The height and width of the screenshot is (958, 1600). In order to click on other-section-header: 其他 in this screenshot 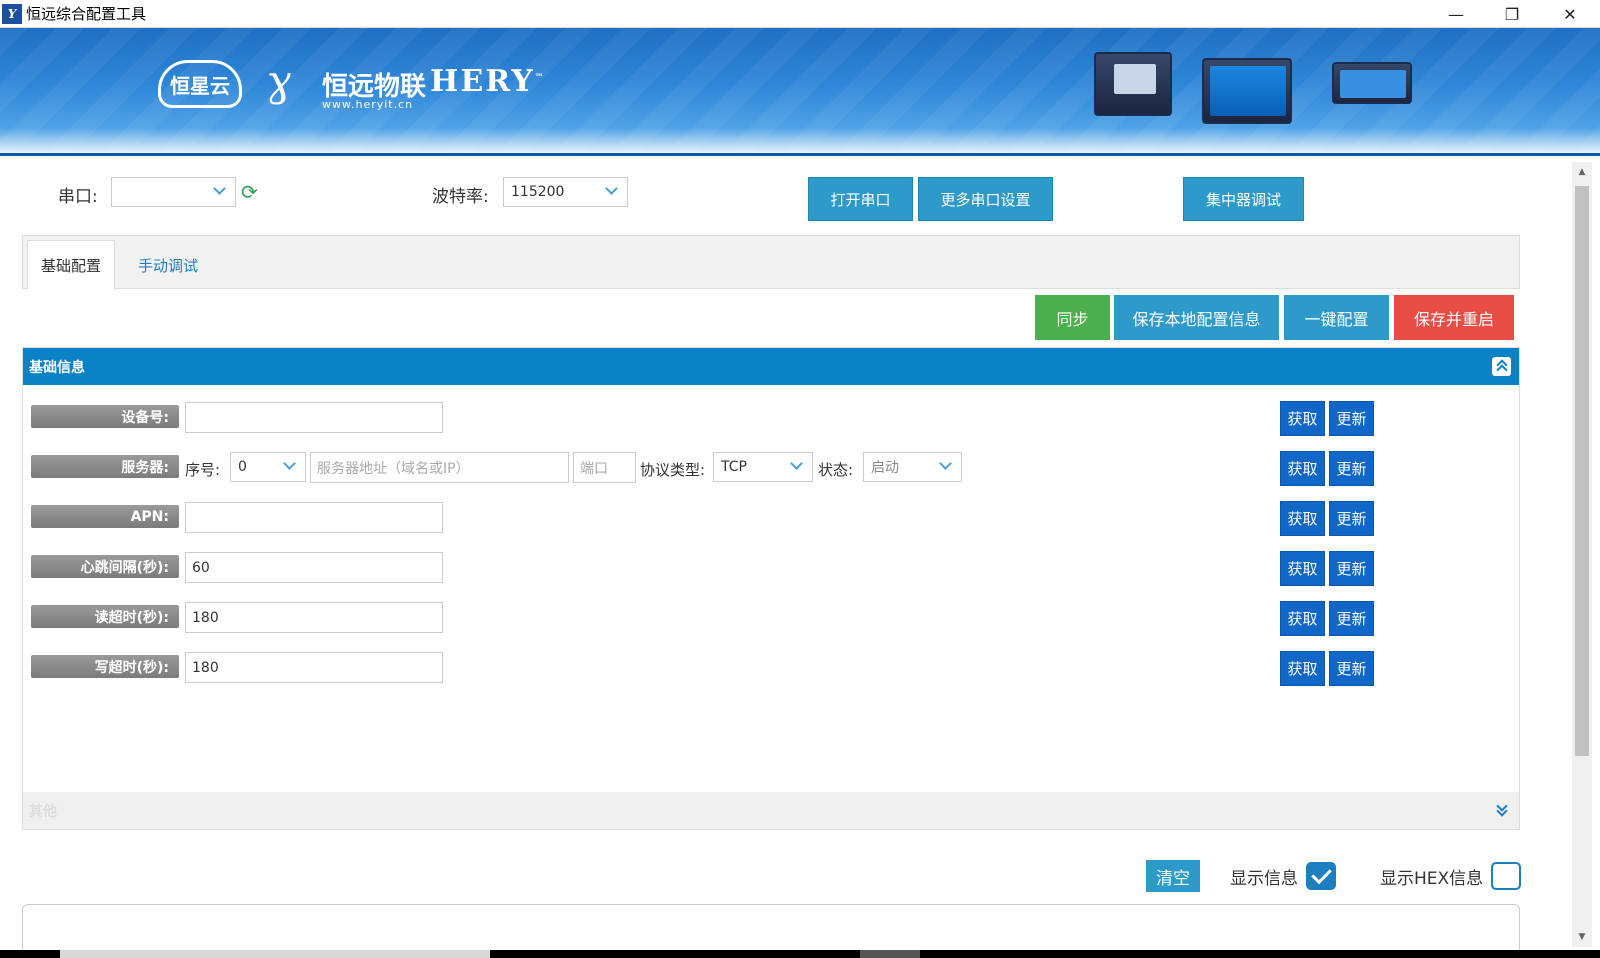, I will do `click(771, 810)`.